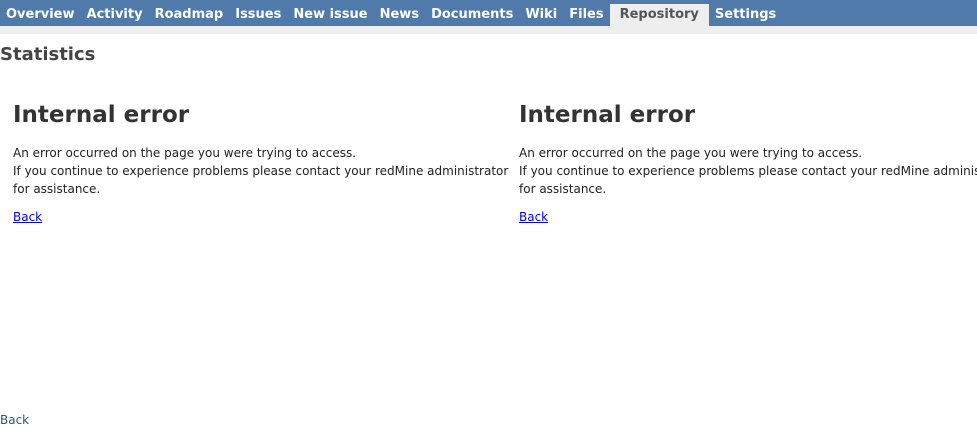 The image size is (977, 444). I want to click on page-title: Statistics, so click(48, 54).